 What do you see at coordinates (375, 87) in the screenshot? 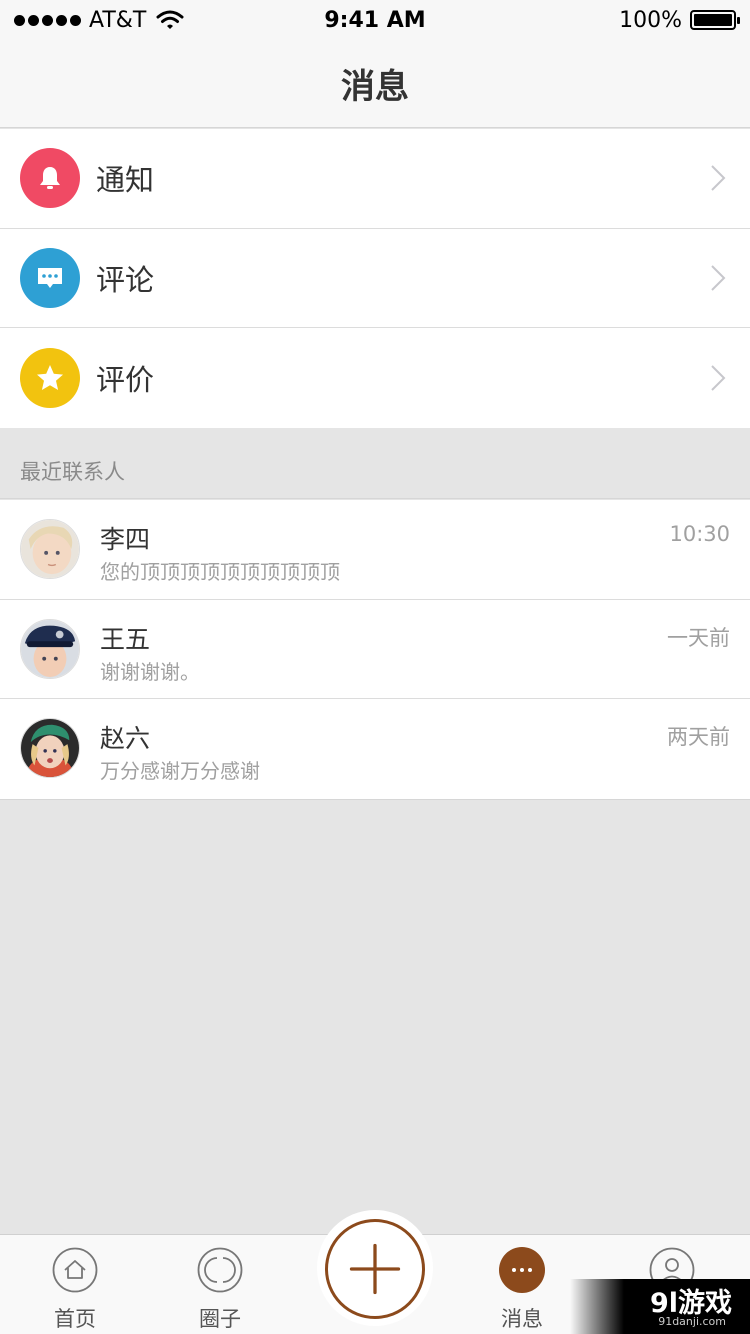
I see `page-title: 消息` at bounding box center [375, 87].